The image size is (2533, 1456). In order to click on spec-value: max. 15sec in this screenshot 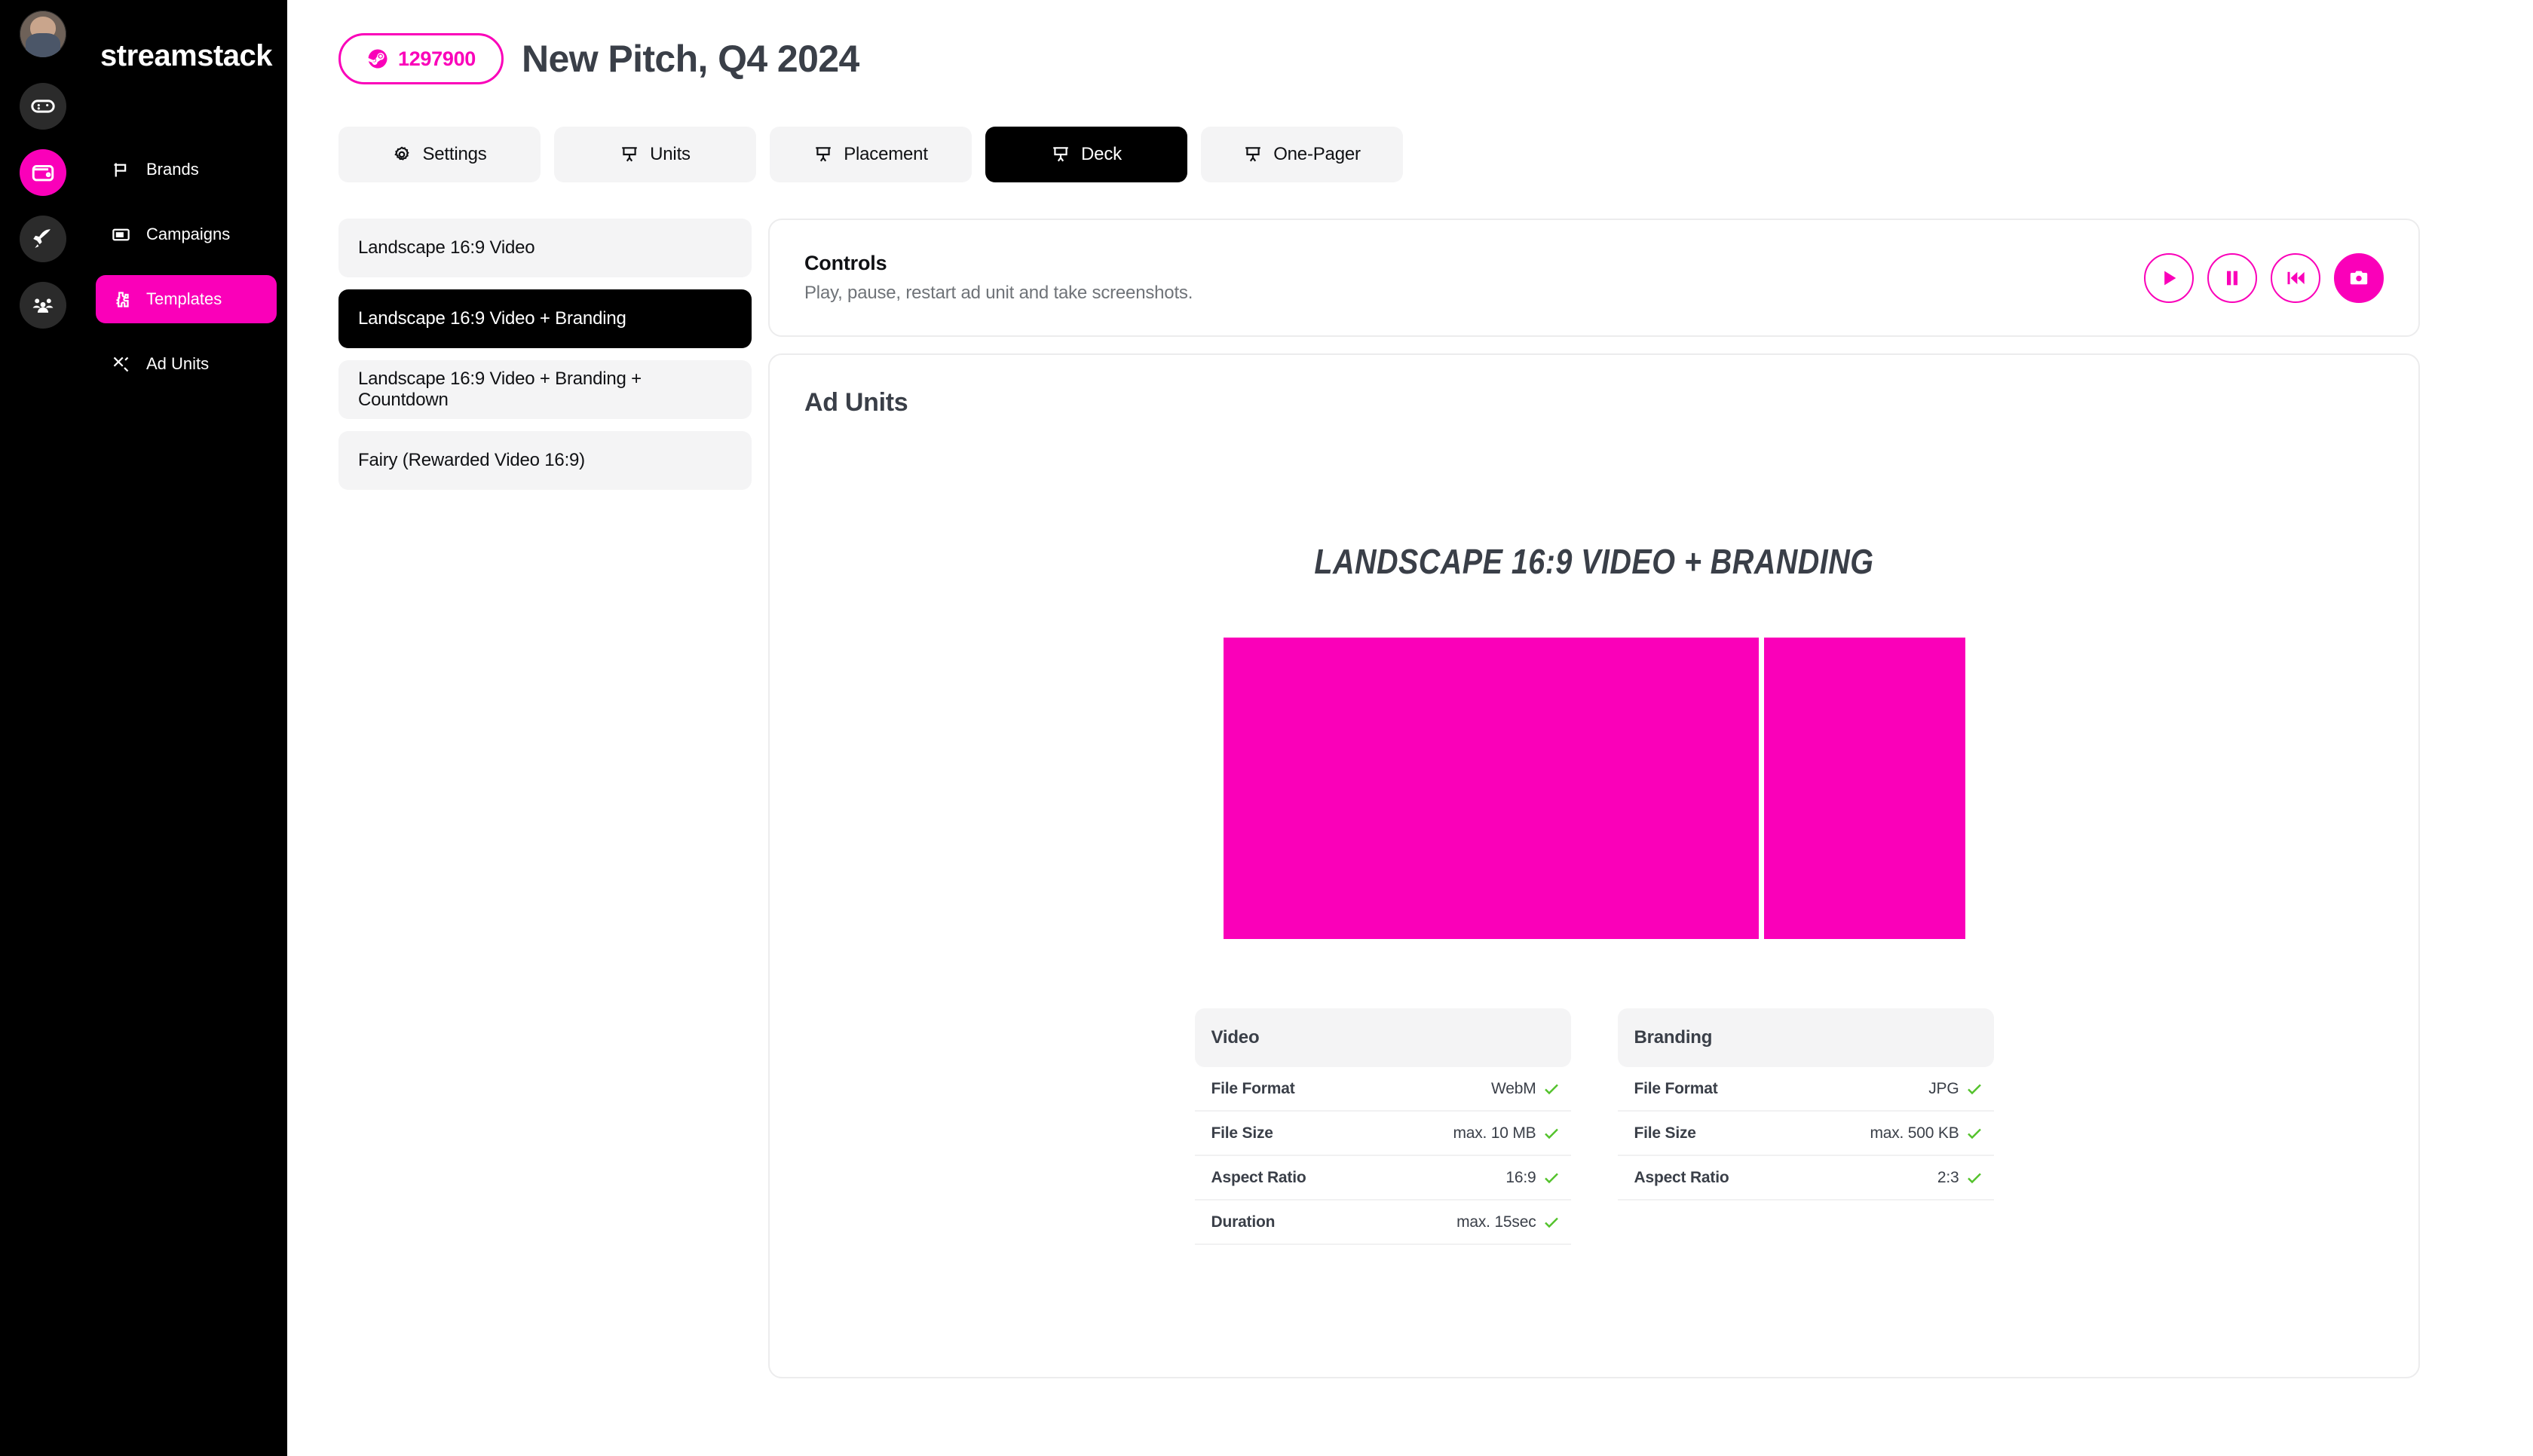, I will do `click(1496, 1222)`.